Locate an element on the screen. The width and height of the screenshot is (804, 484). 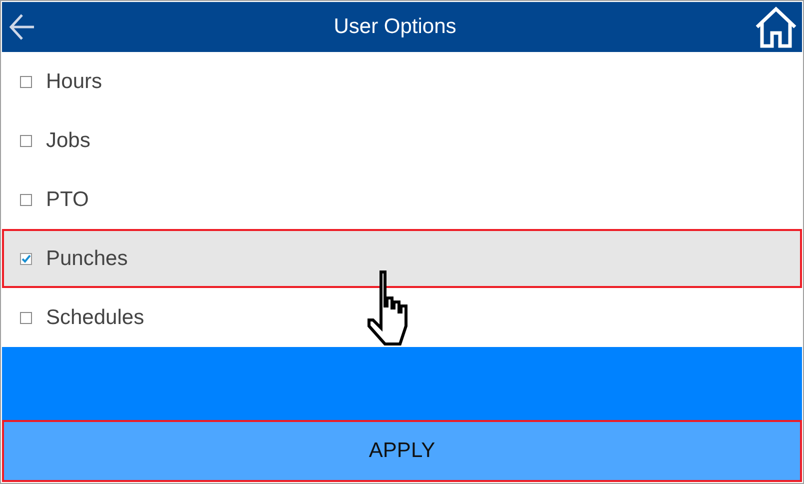
back-arrow-icon is located at coordinates (22, 27).